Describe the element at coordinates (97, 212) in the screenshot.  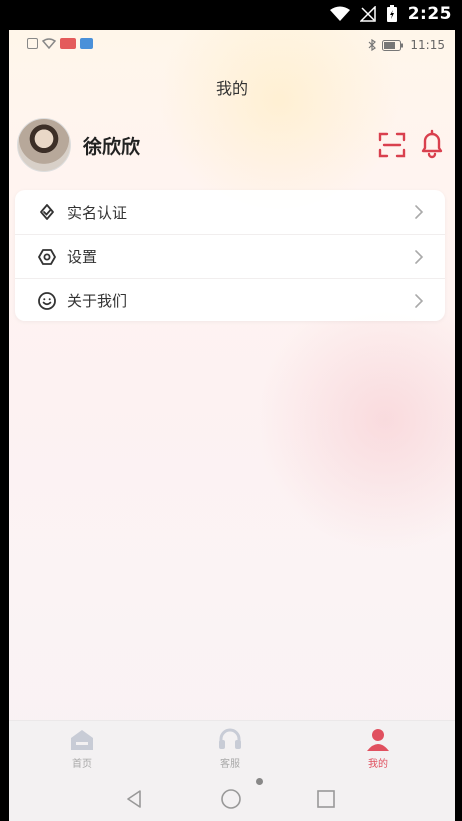
I see `menu-item-label: 实名认证` at that location.